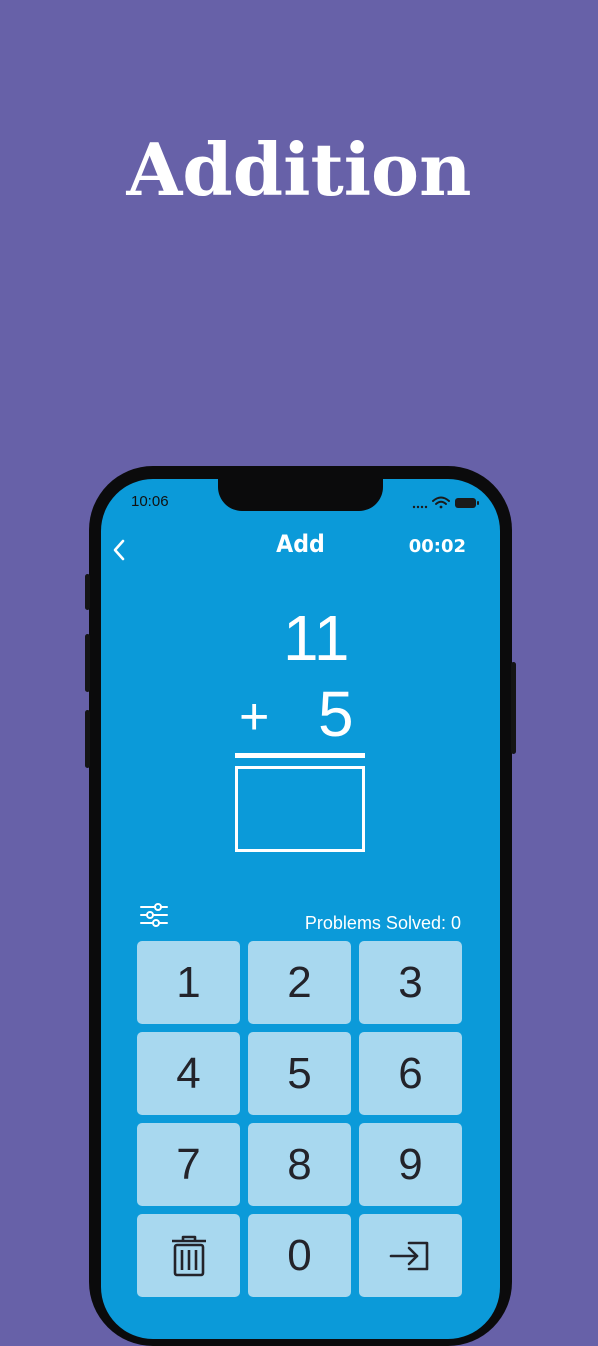 The width and height of the screenshot is (598, 1346). I want to click on key-6: 6, so click(410, 1073).